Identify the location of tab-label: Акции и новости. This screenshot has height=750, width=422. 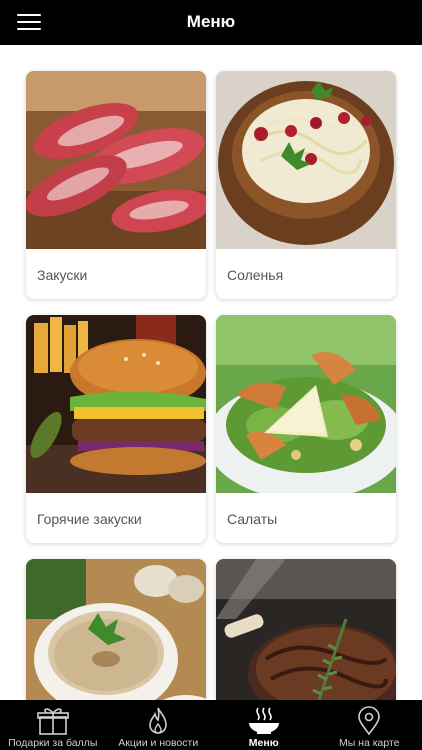
(158, 743).